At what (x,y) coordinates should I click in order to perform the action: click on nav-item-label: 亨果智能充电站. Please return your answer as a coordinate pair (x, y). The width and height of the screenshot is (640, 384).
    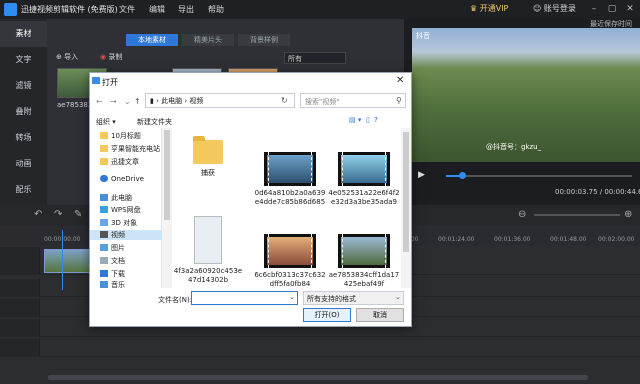
    Looking at the image, I should click on (135, 149).